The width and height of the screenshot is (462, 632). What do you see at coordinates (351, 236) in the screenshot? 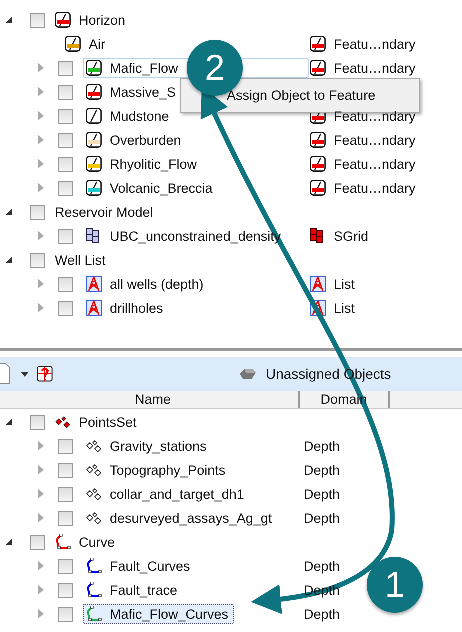
I see `type-label: SGrid` at bounding box center [351, 236].